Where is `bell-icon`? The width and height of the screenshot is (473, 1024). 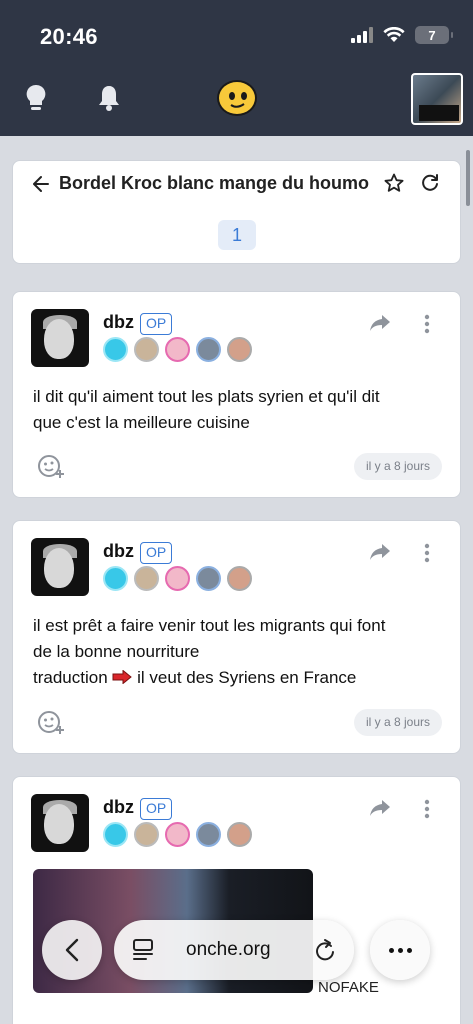
bell-icon is located at coordinates (109, 98).